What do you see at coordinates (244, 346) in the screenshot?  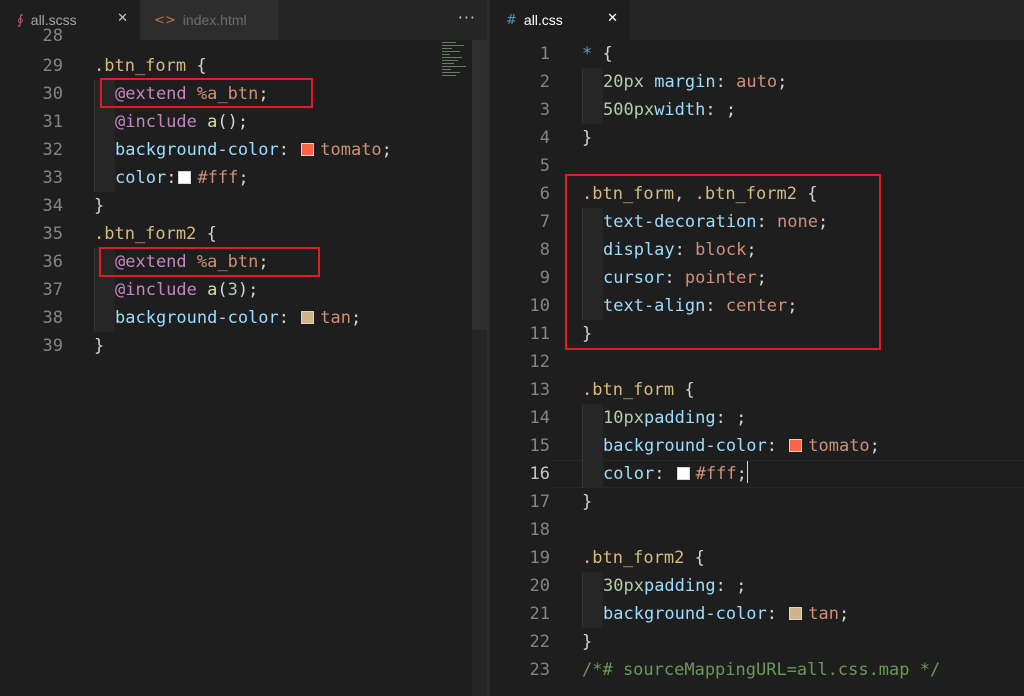 I see `code-line: 39}` at bounding box center [244, 346].